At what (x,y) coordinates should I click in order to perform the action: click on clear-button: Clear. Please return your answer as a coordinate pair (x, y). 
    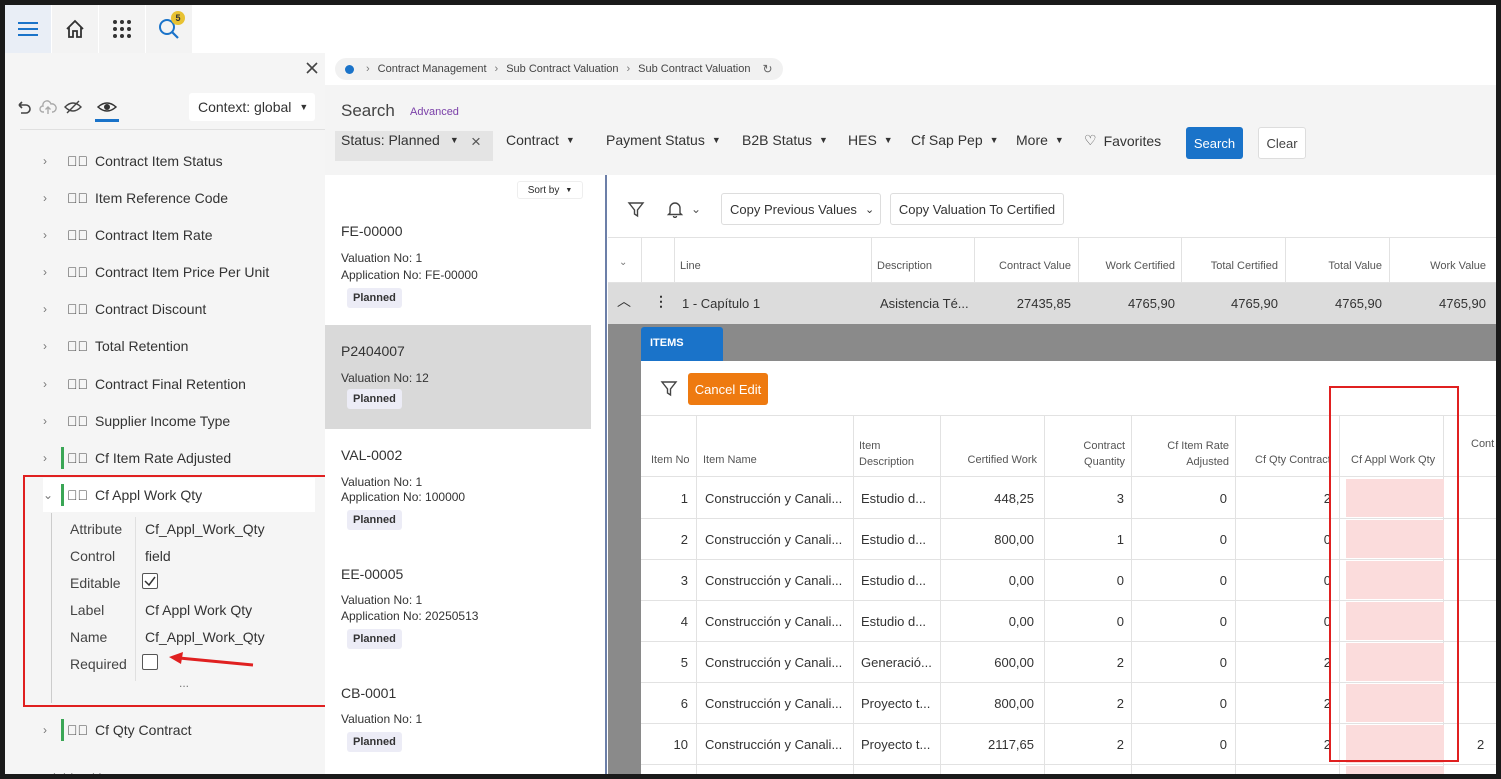
    Looking at the image, I should click on (1282, 143).